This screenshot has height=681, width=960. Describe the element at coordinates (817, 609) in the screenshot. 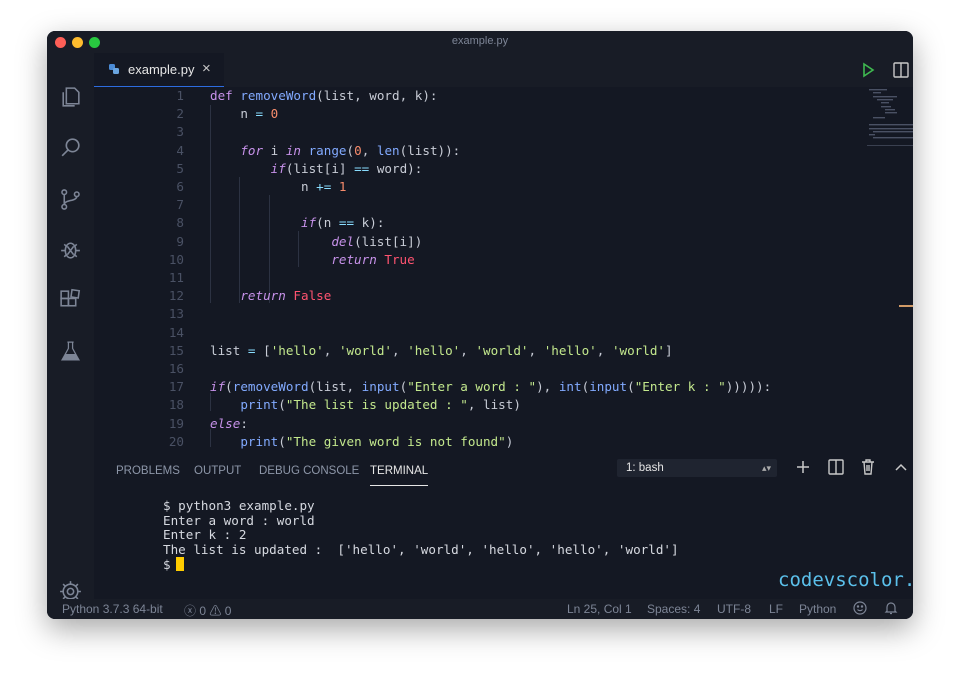

I see `language-mode: Python` at that location.